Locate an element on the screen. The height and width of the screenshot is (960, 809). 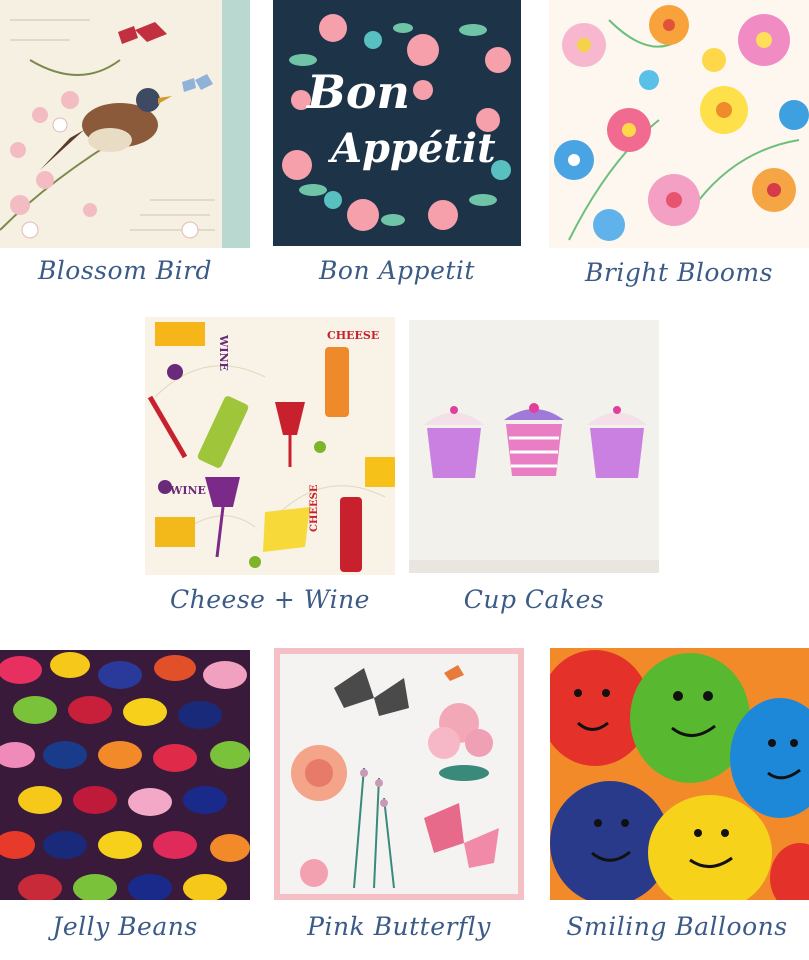
smiling-balloons-caption: Smiling Balloons is located at coordinates (677, 926).